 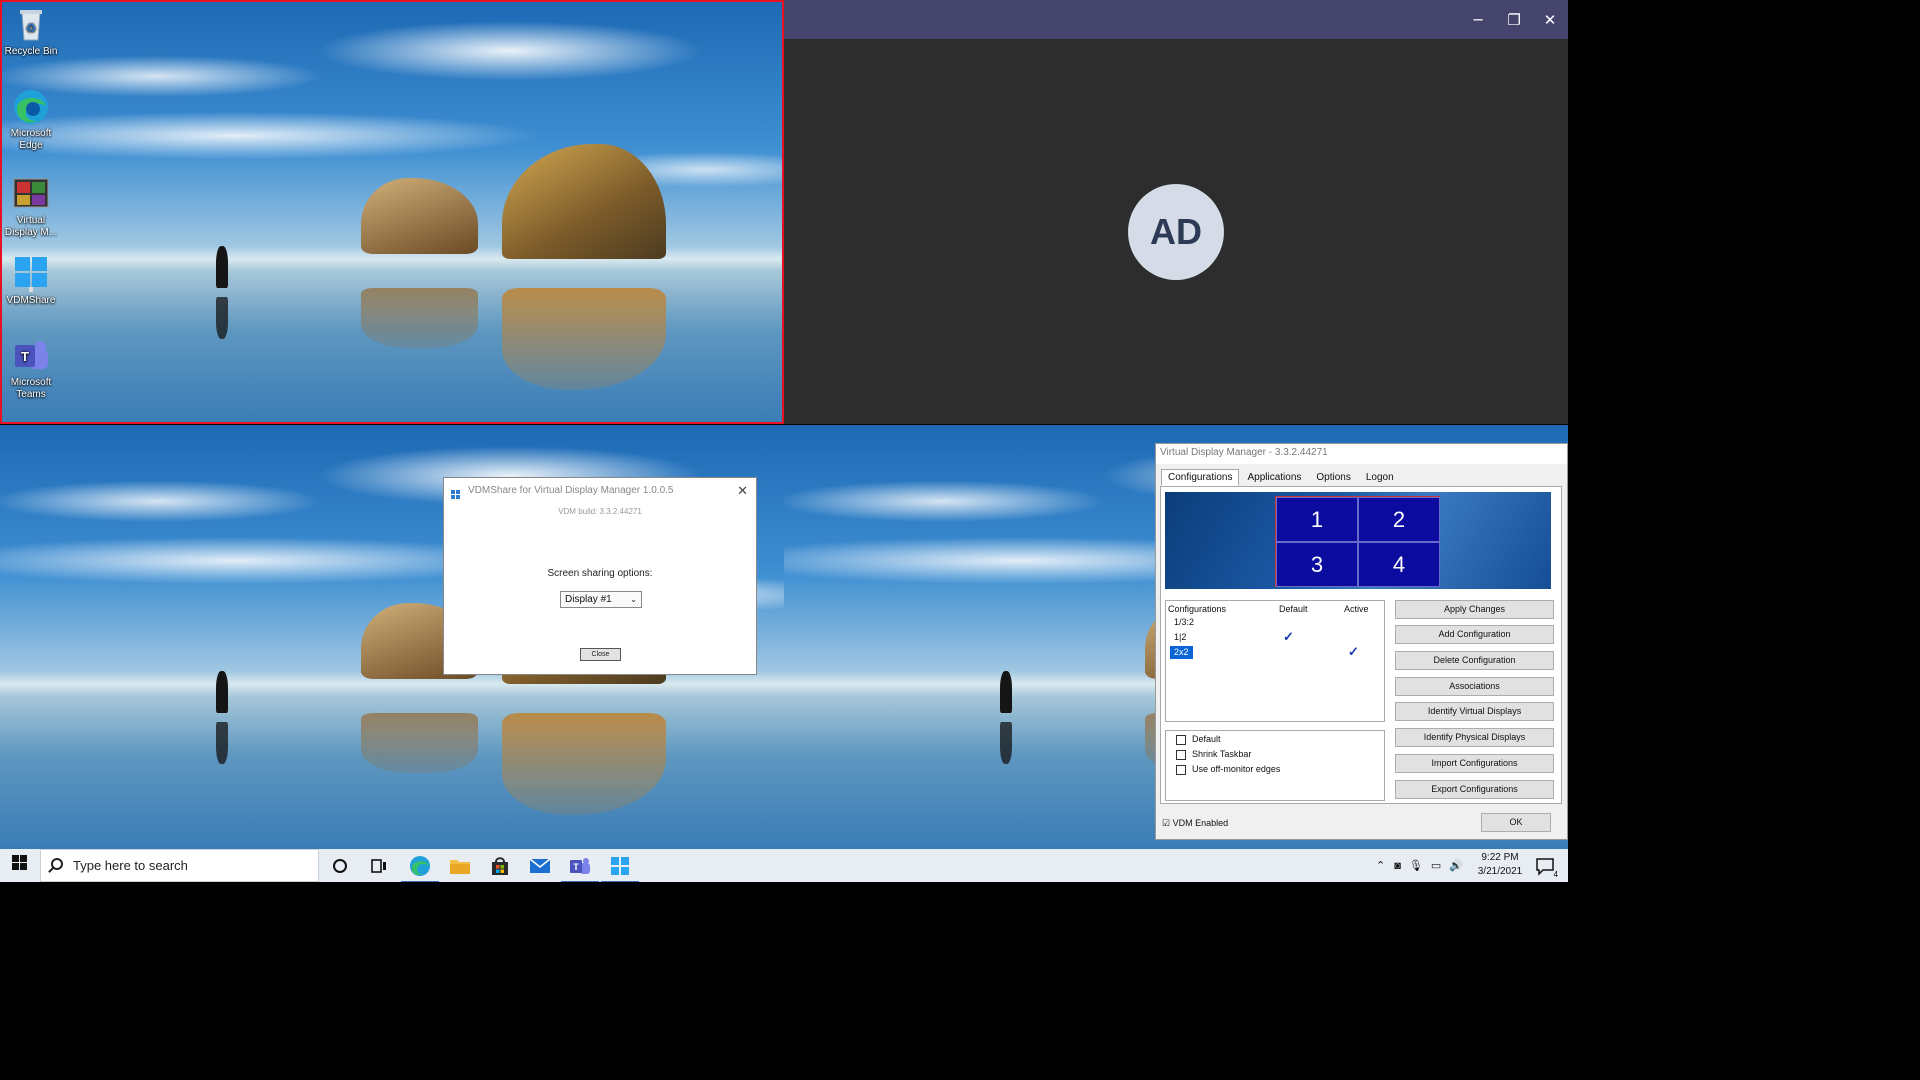 I want to click on vdm-tabs: Configurations Applications Options Logon, so click(x=1281, y=477).